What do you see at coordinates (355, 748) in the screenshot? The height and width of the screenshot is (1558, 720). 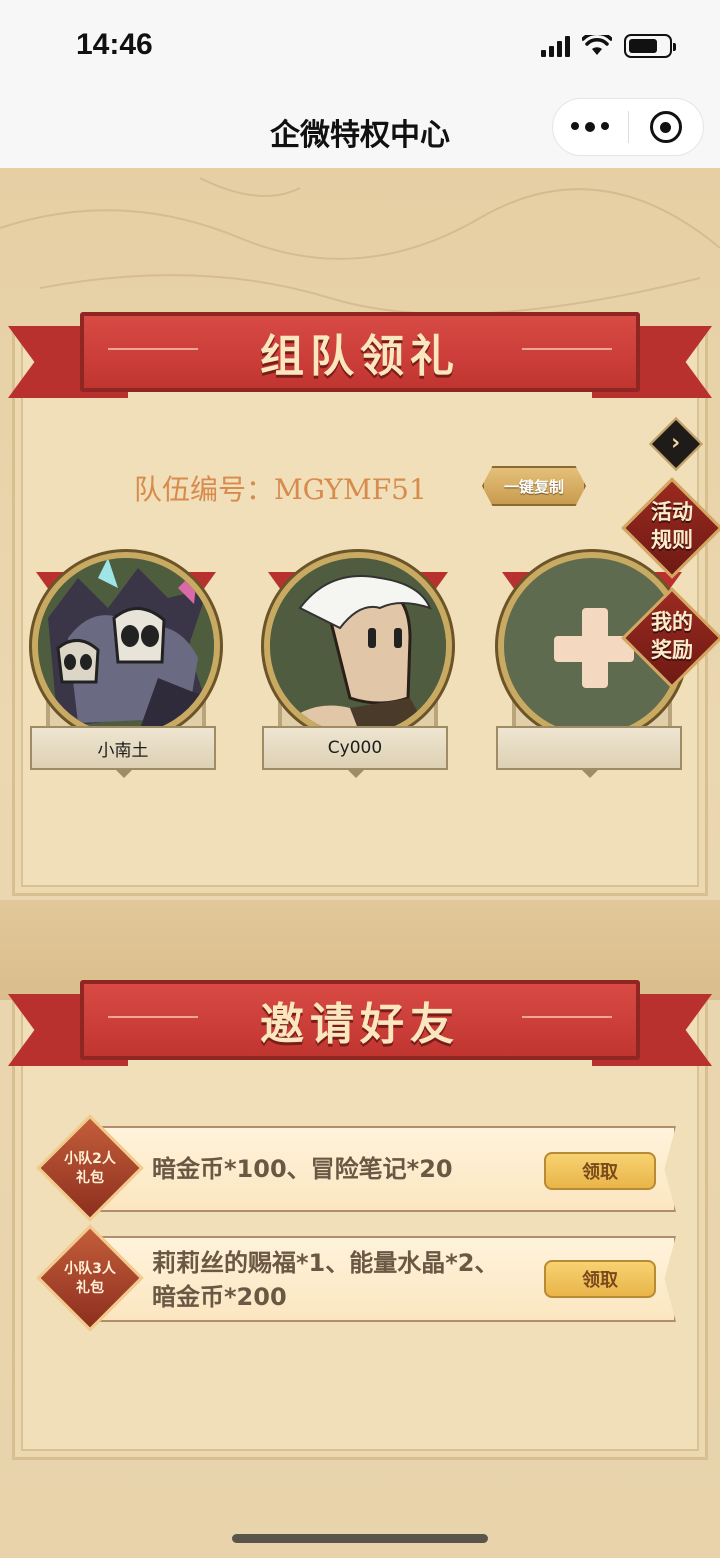 I see `member-name: Cy000` at bounding box center [355, 748].